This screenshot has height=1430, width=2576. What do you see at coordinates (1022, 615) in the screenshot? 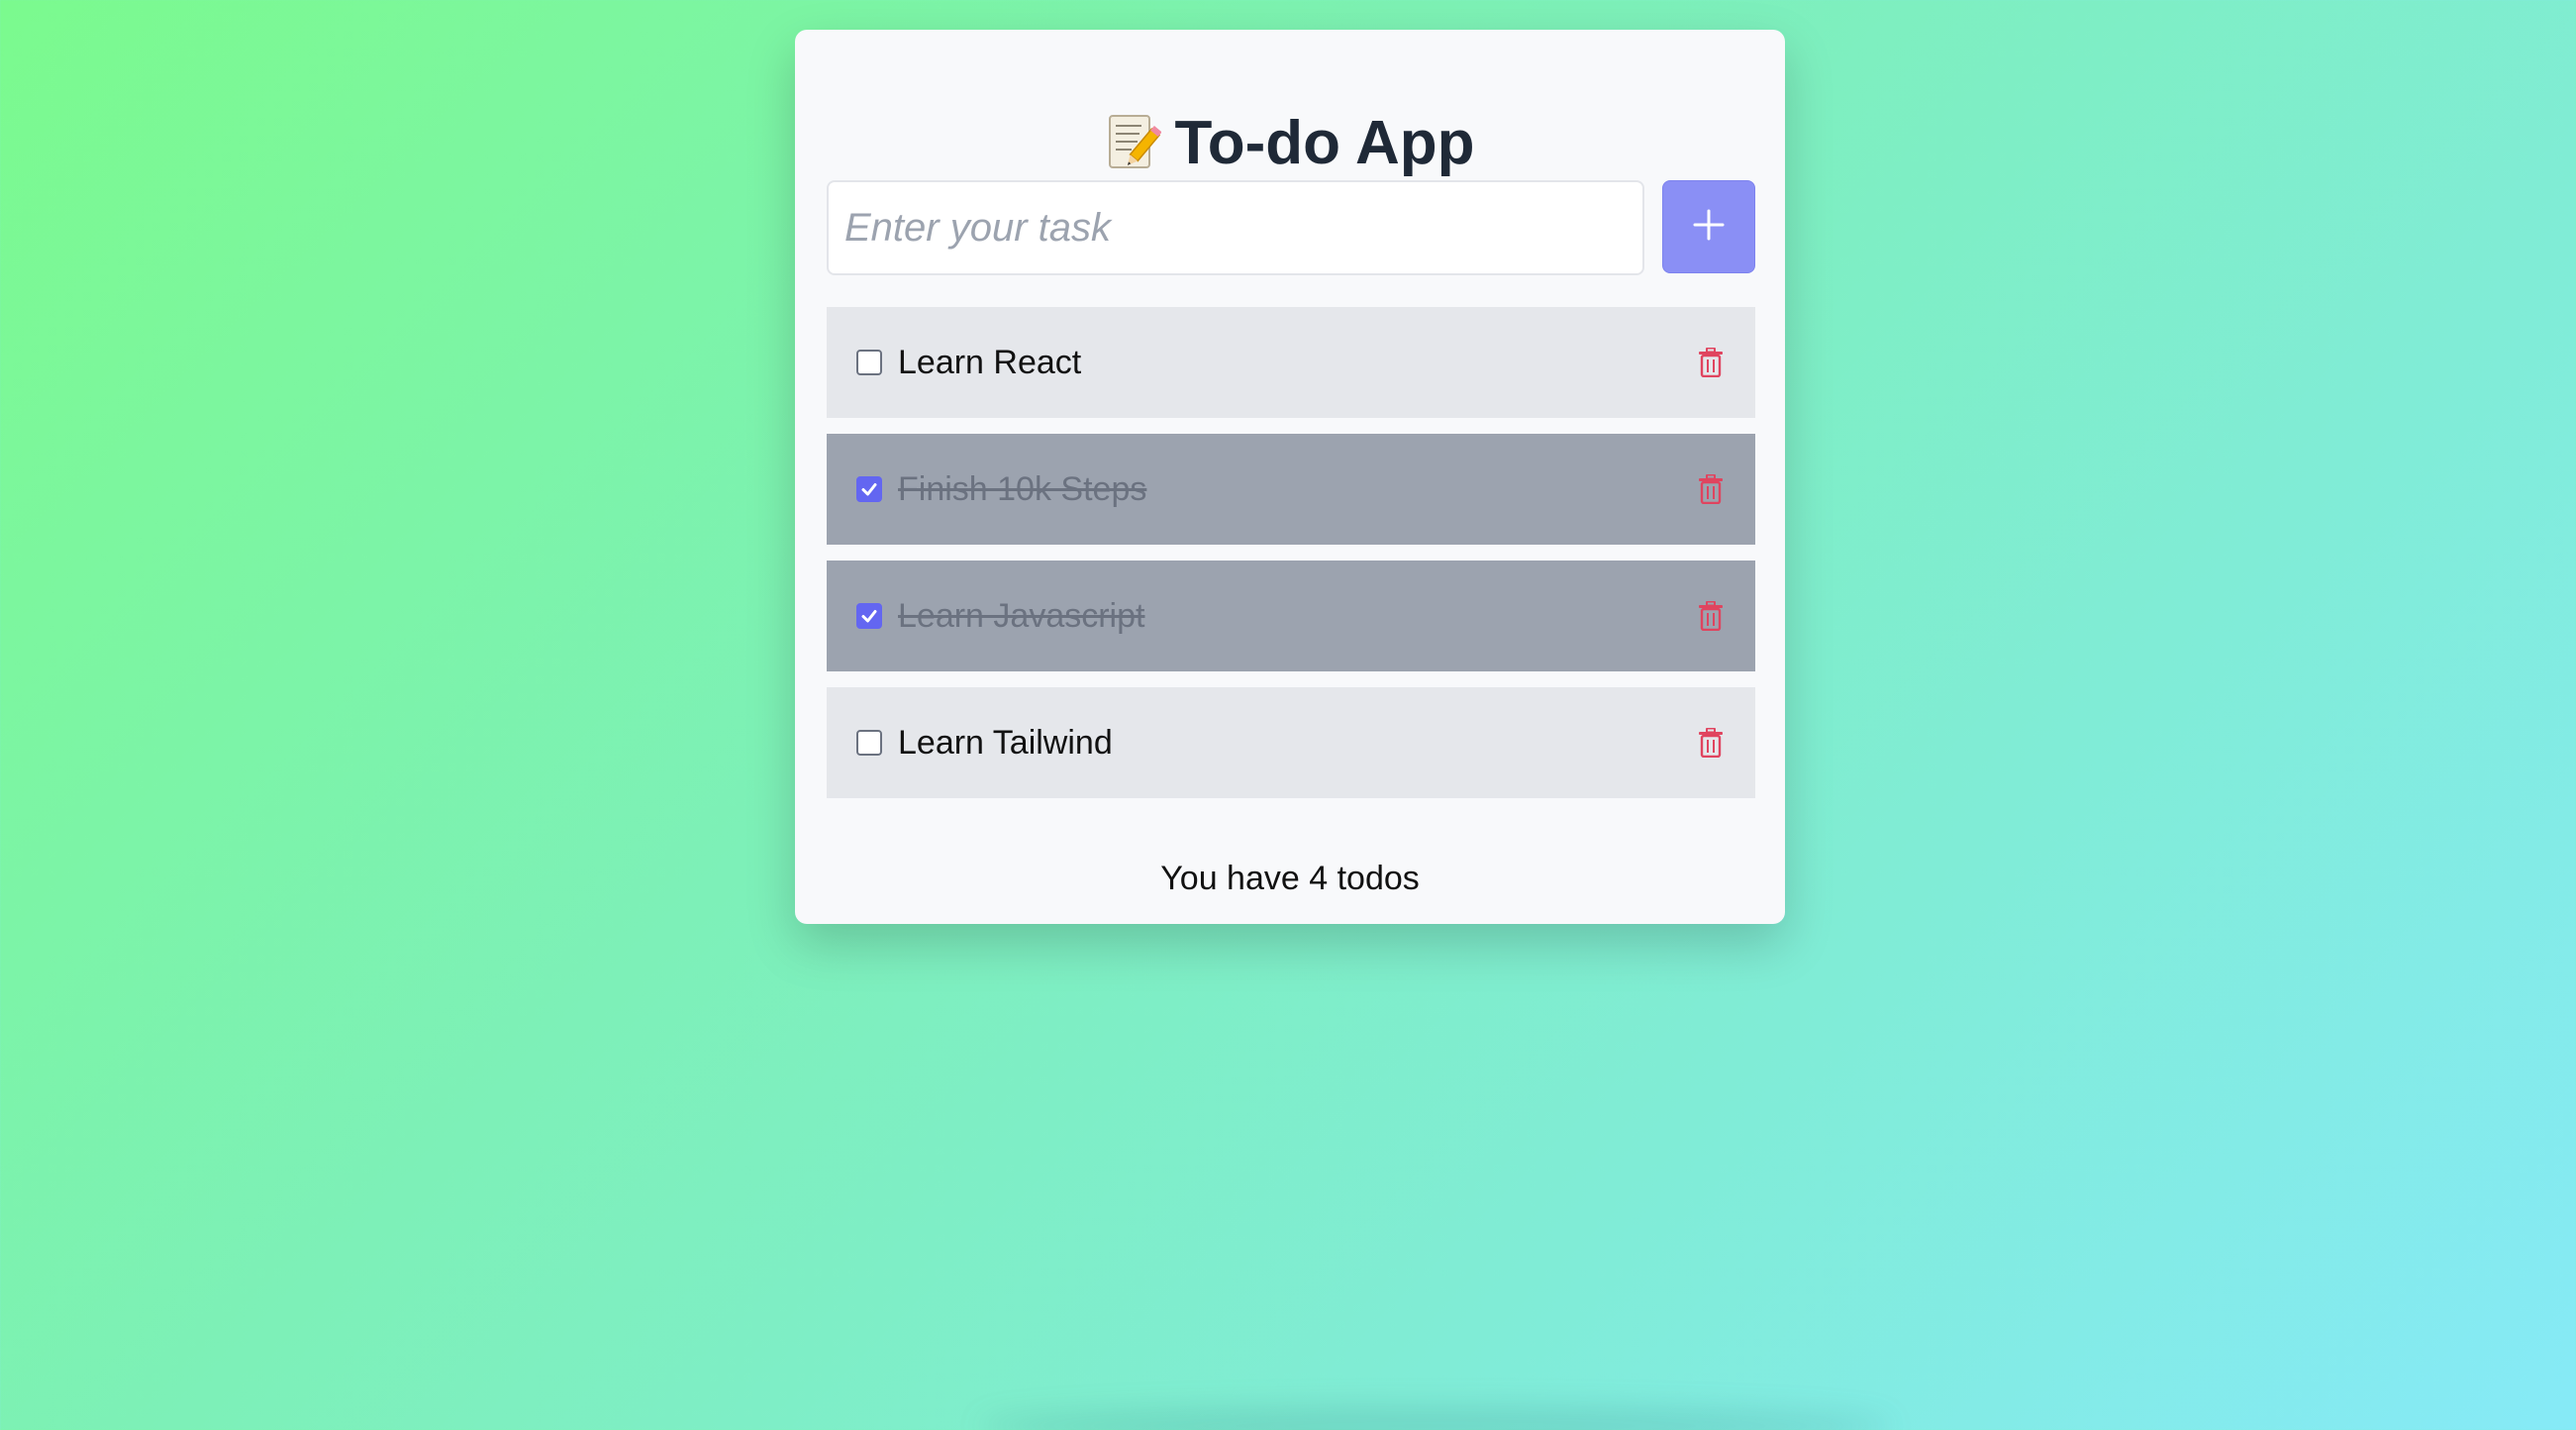
I see `todo-text: Learn Javascript` at bounding box center [1022, 615].